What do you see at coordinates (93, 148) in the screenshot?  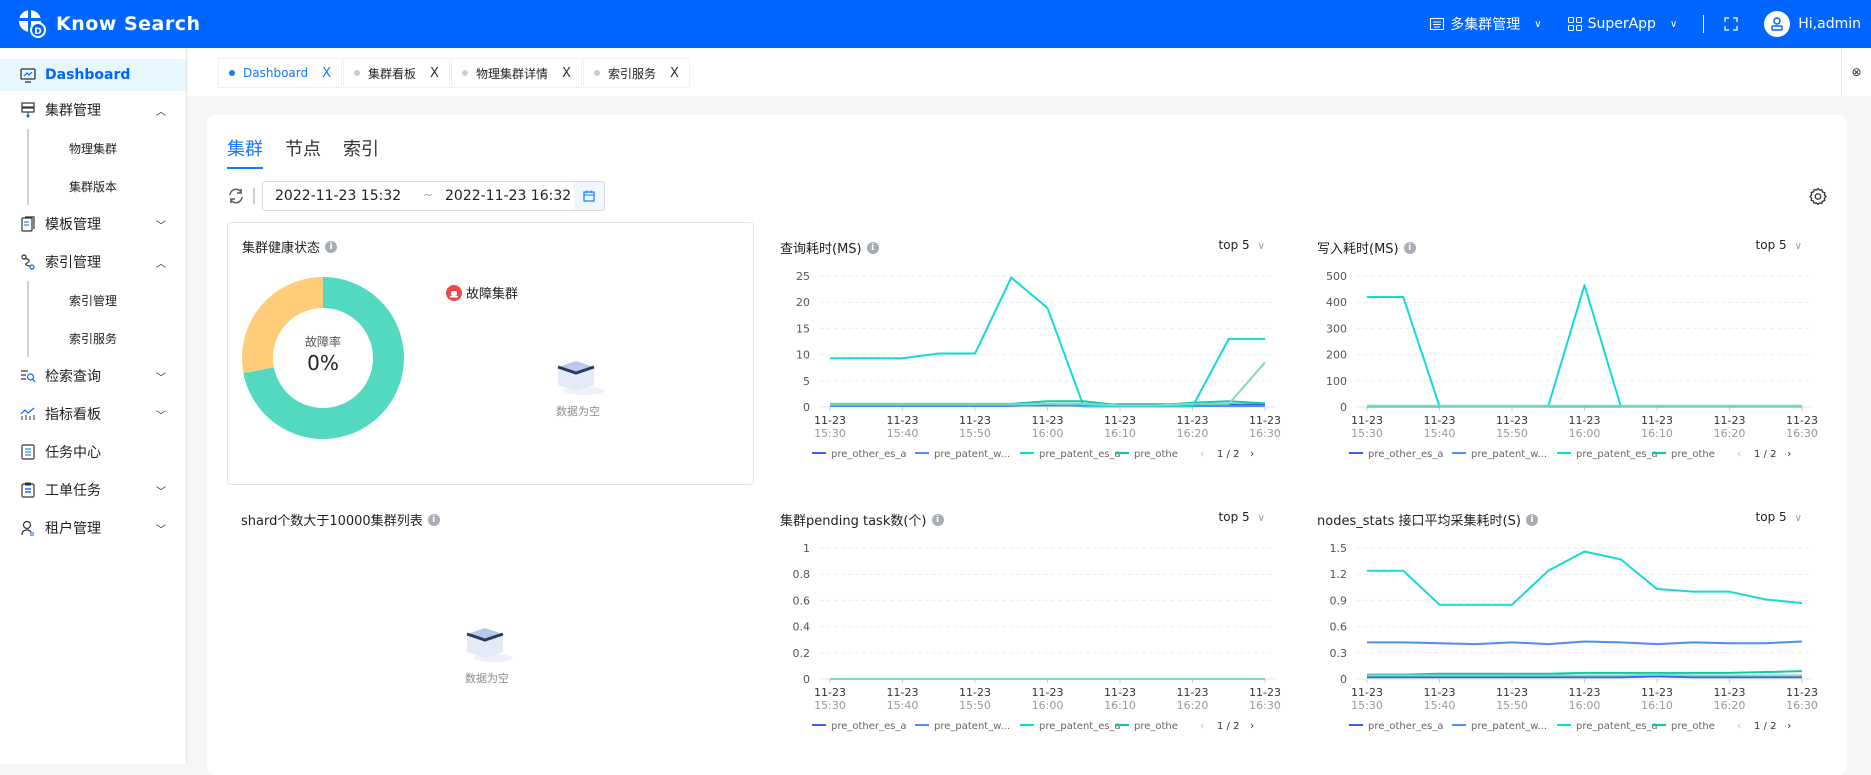 I see `sidebar-subitem-physical-cluster: 物理集群` at bounding box center [93, 148].